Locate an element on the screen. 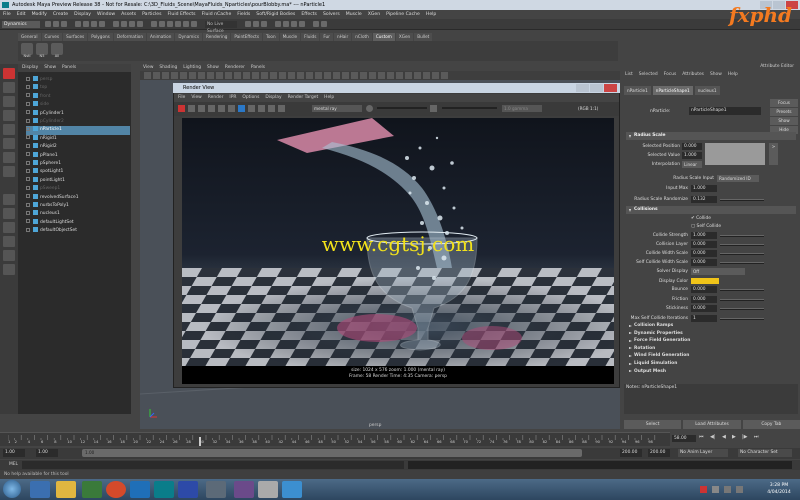  solver-display-dropdown: Off is located at coordinates (718, 271).